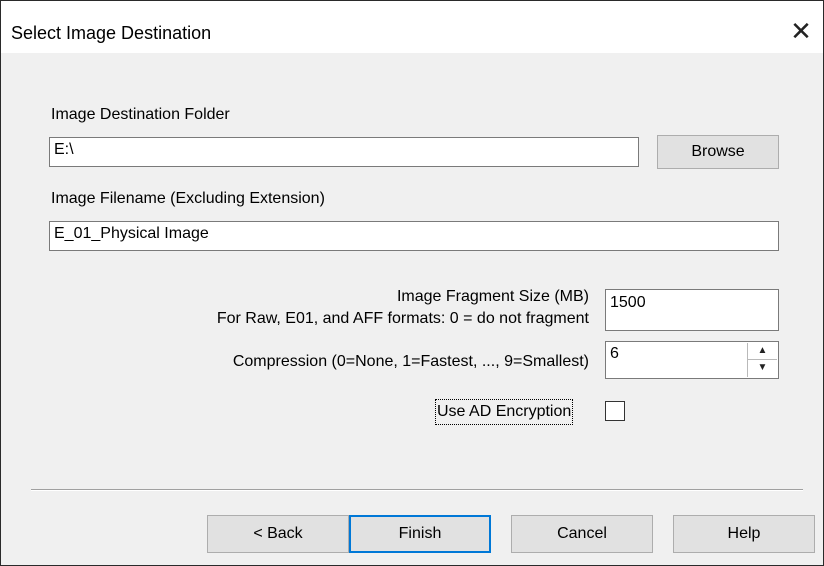  I want to click on browse-button: Browse, so click(718, 152).